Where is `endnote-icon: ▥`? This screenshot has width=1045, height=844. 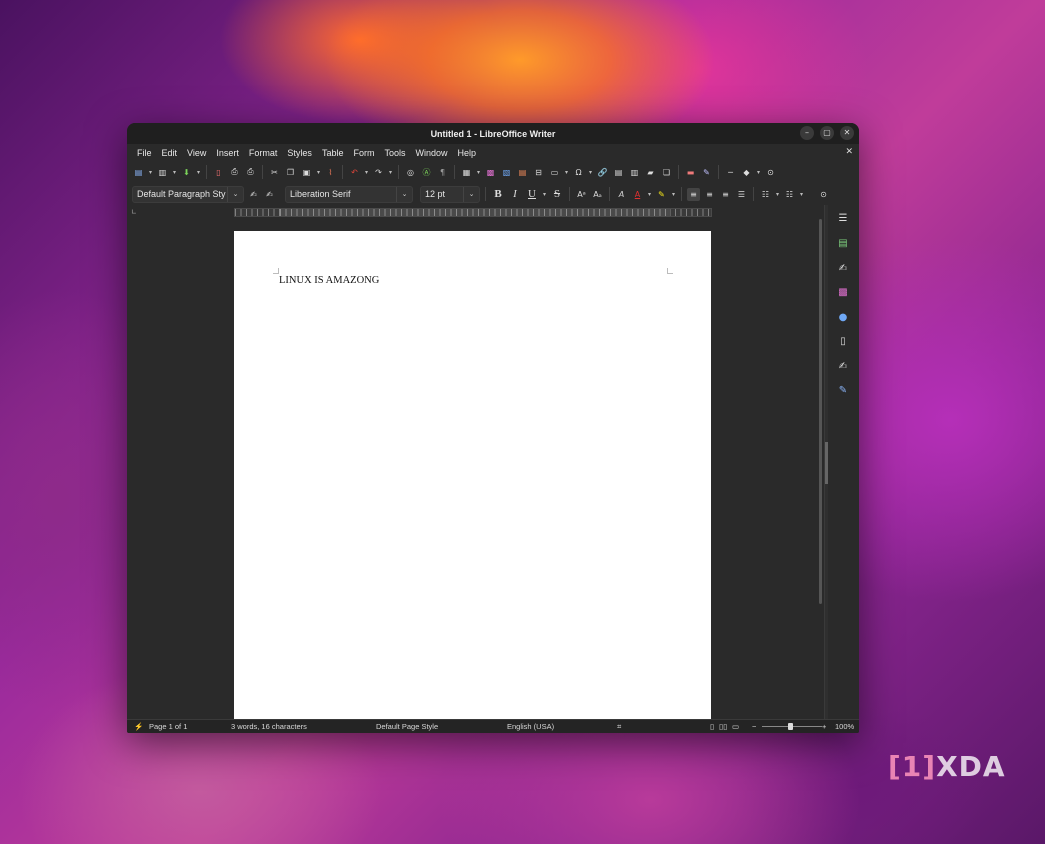
endnote-icon: ▥ is located at coordinates (634, 172).